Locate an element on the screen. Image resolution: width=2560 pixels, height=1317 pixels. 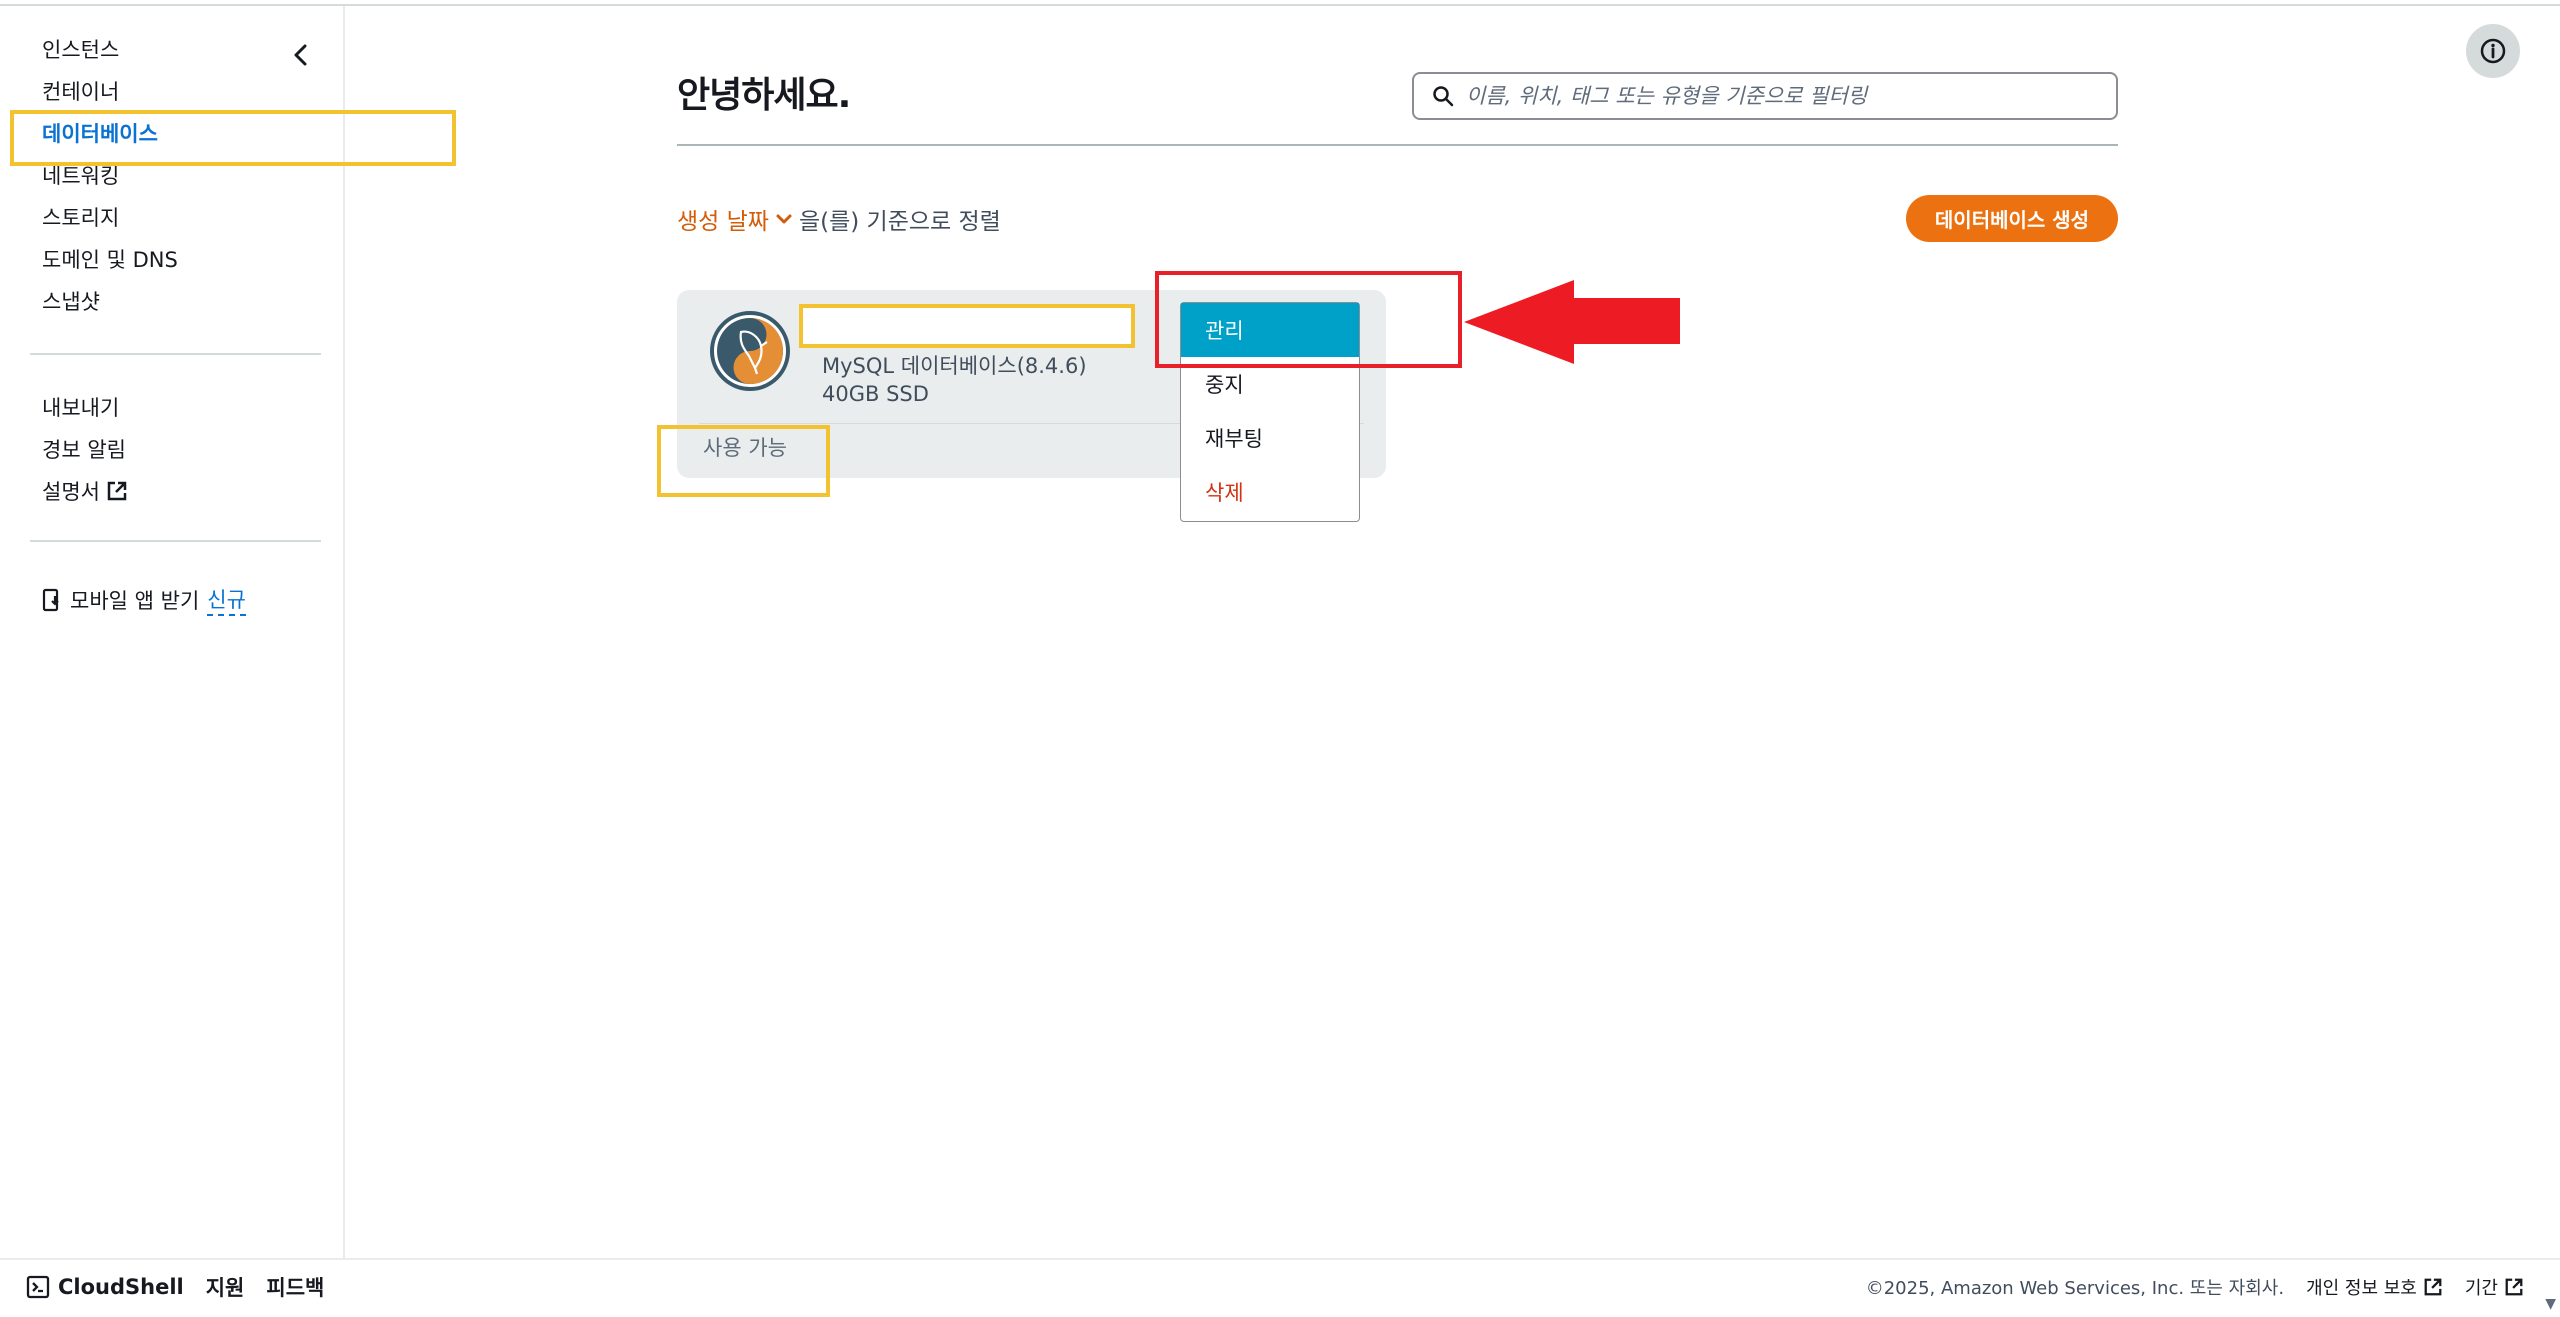
chevron-left-icon is located at coordinates (300, 55).